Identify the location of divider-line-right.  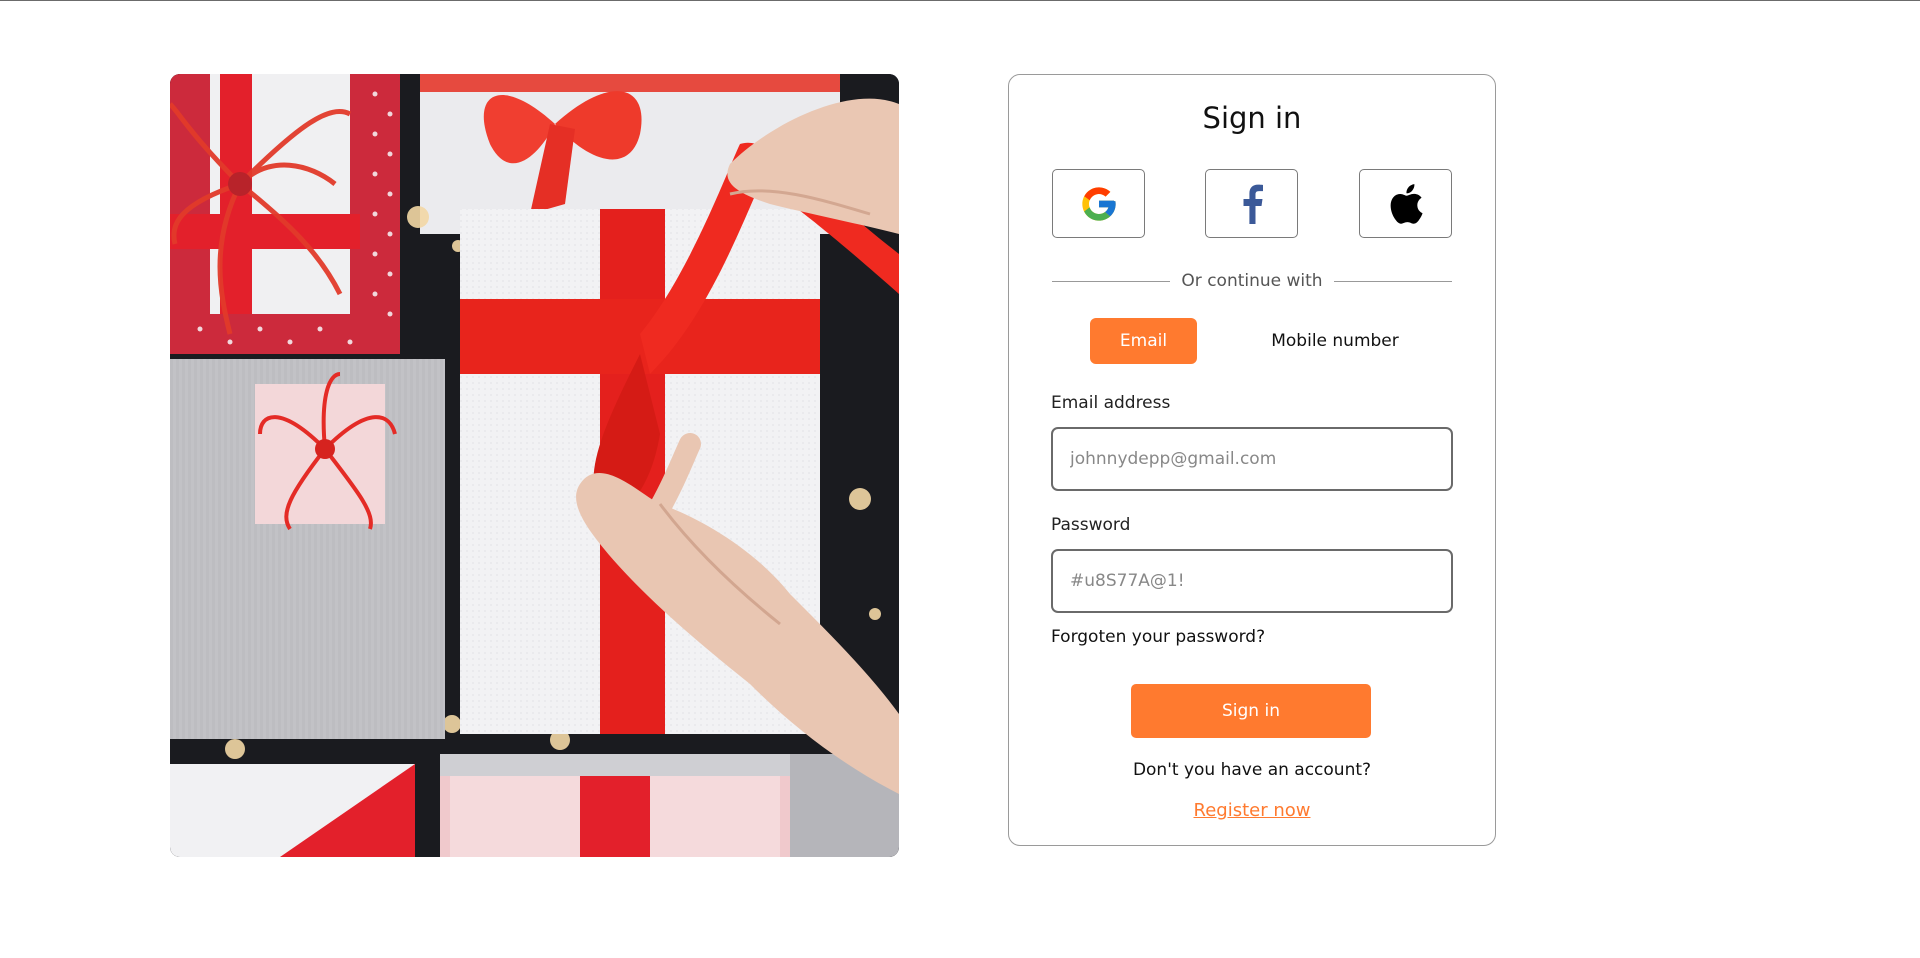
(1393, 281).